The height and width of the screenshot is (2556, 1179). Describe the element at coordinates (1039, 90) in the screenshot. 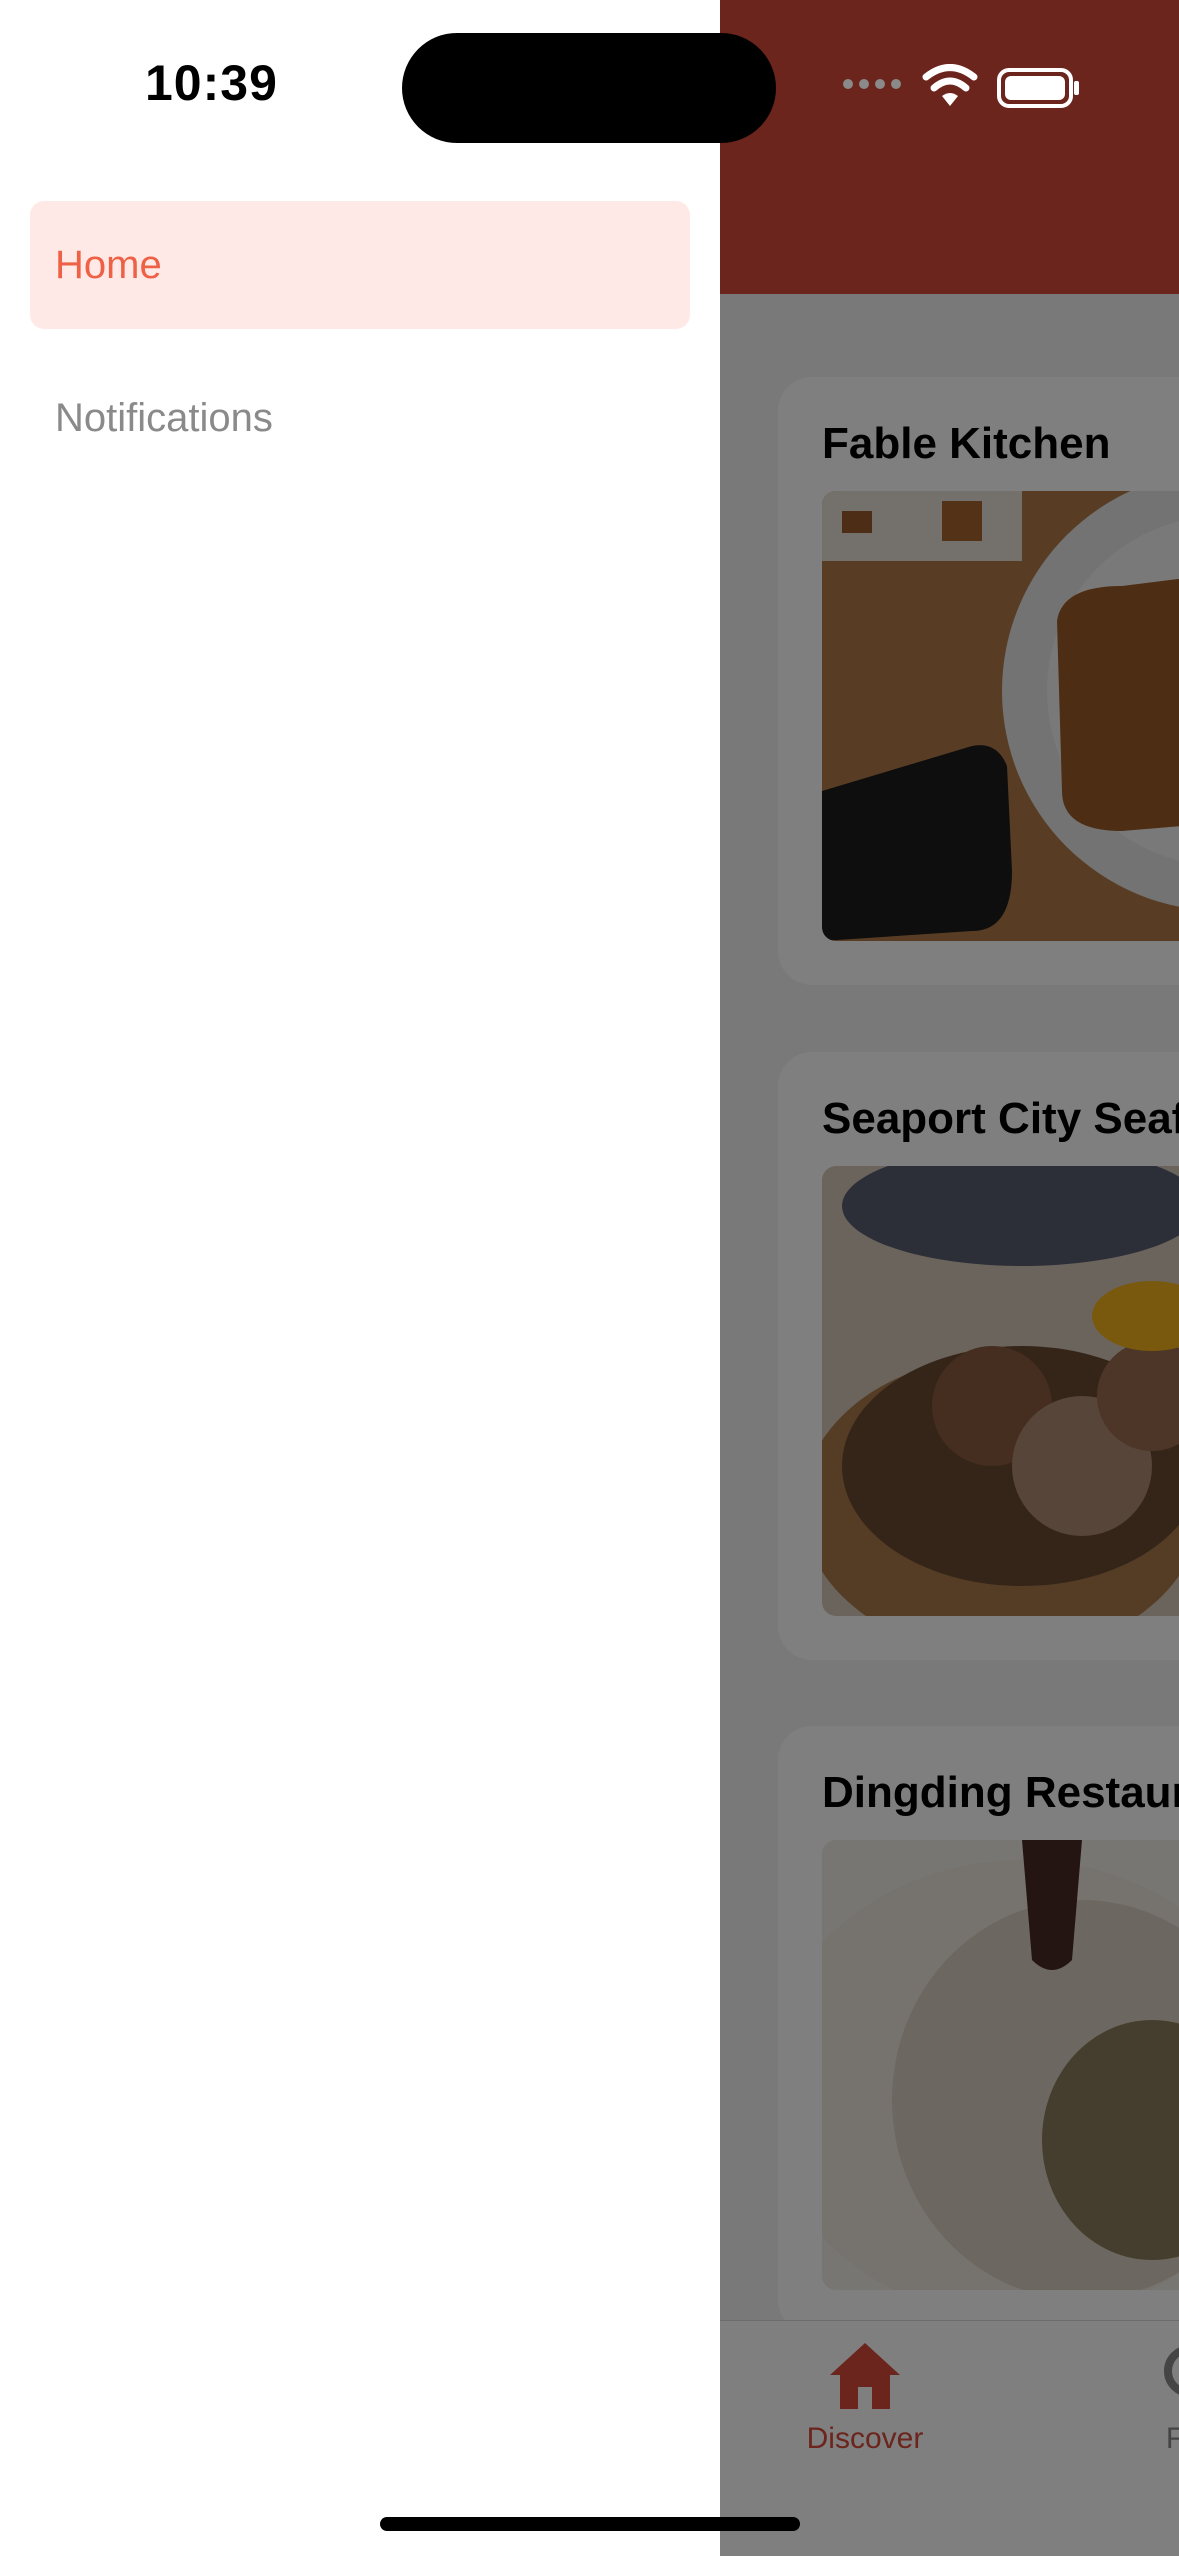

I see `battery-icon` at that location.